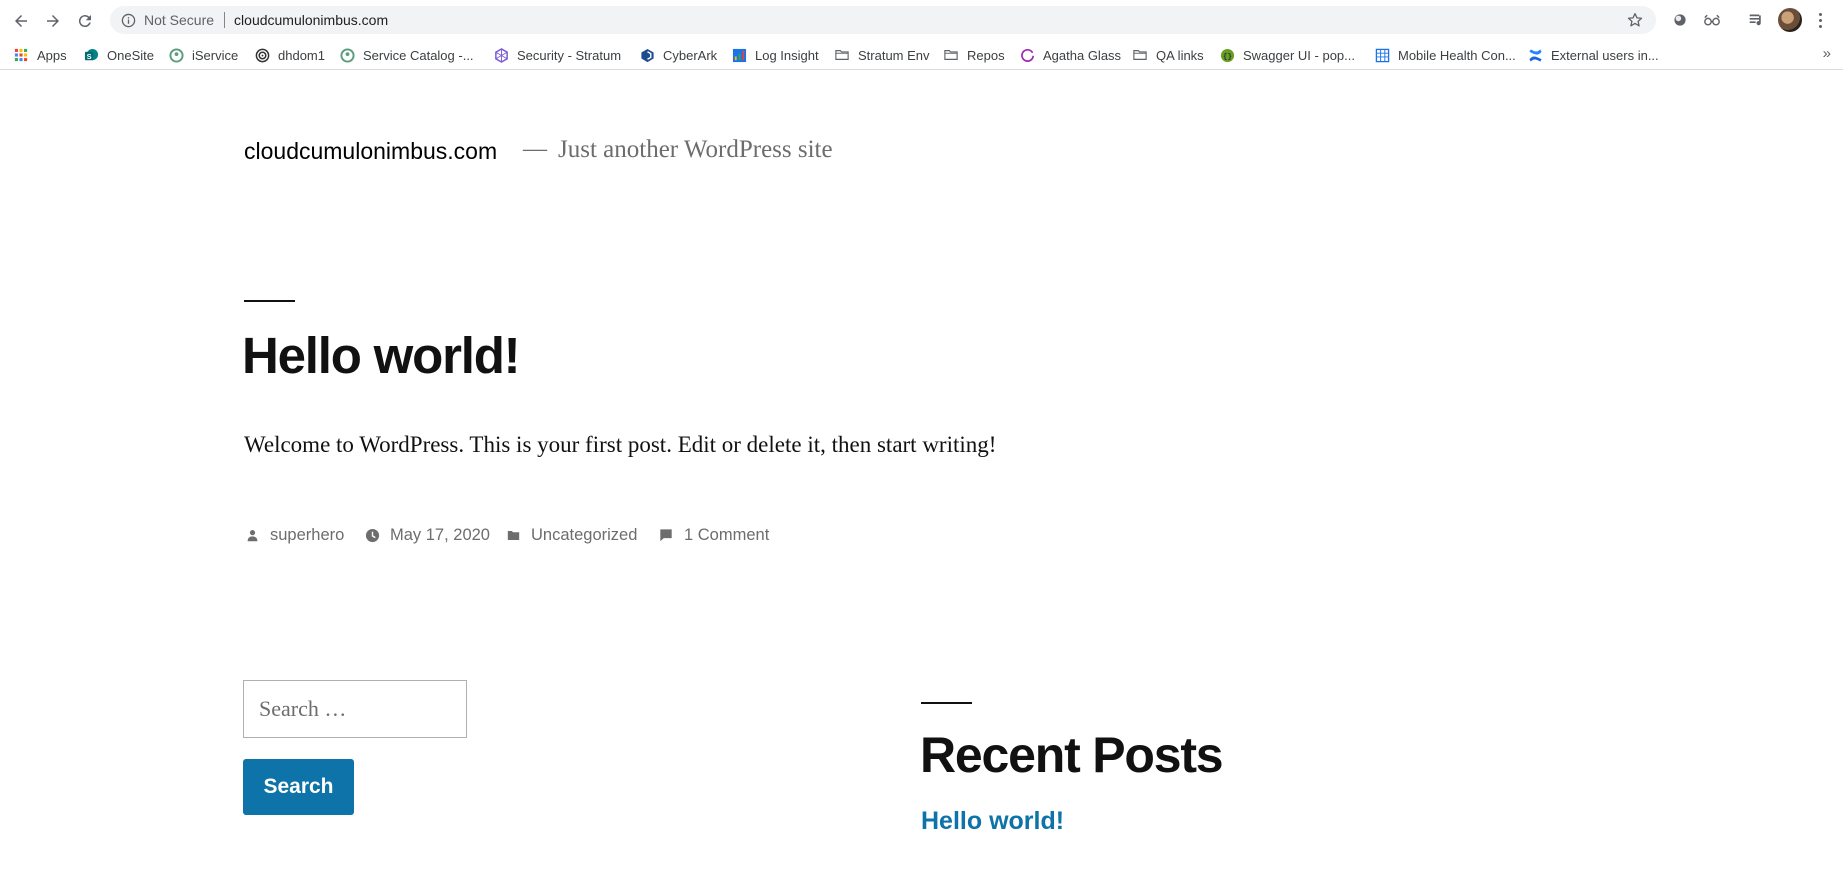  What do you see at coordinates (269, 301) in the screenshot?
I see `post-divider` at bounding box center [269, 301].